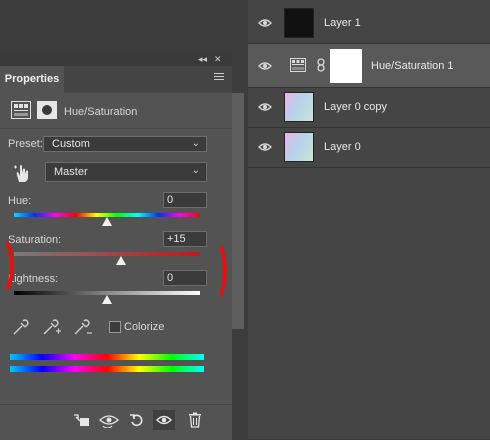 Image resolution: width=490 pixels, height=440 pixels. What do you see at coordinates (346, 66) in the screenshot?
I see `layer-mask-thumbnail` at bounding box center [346, 66].